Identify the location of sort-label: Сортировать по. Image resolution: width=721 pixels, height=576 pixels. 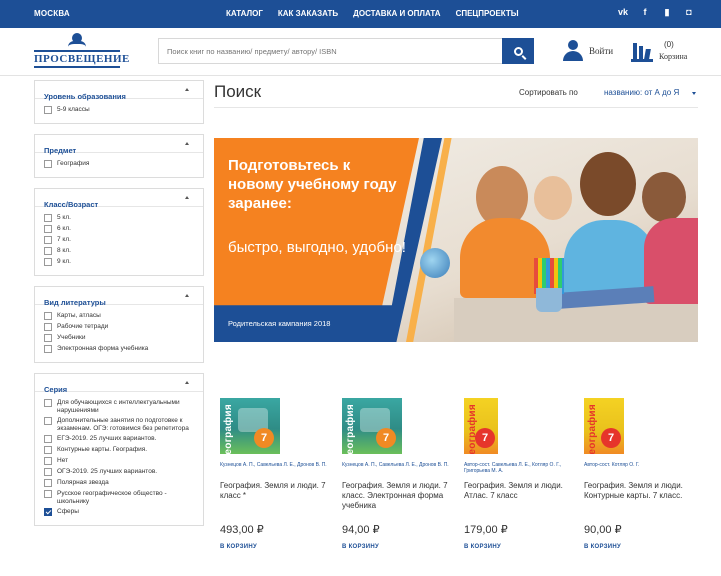
(548, 92).